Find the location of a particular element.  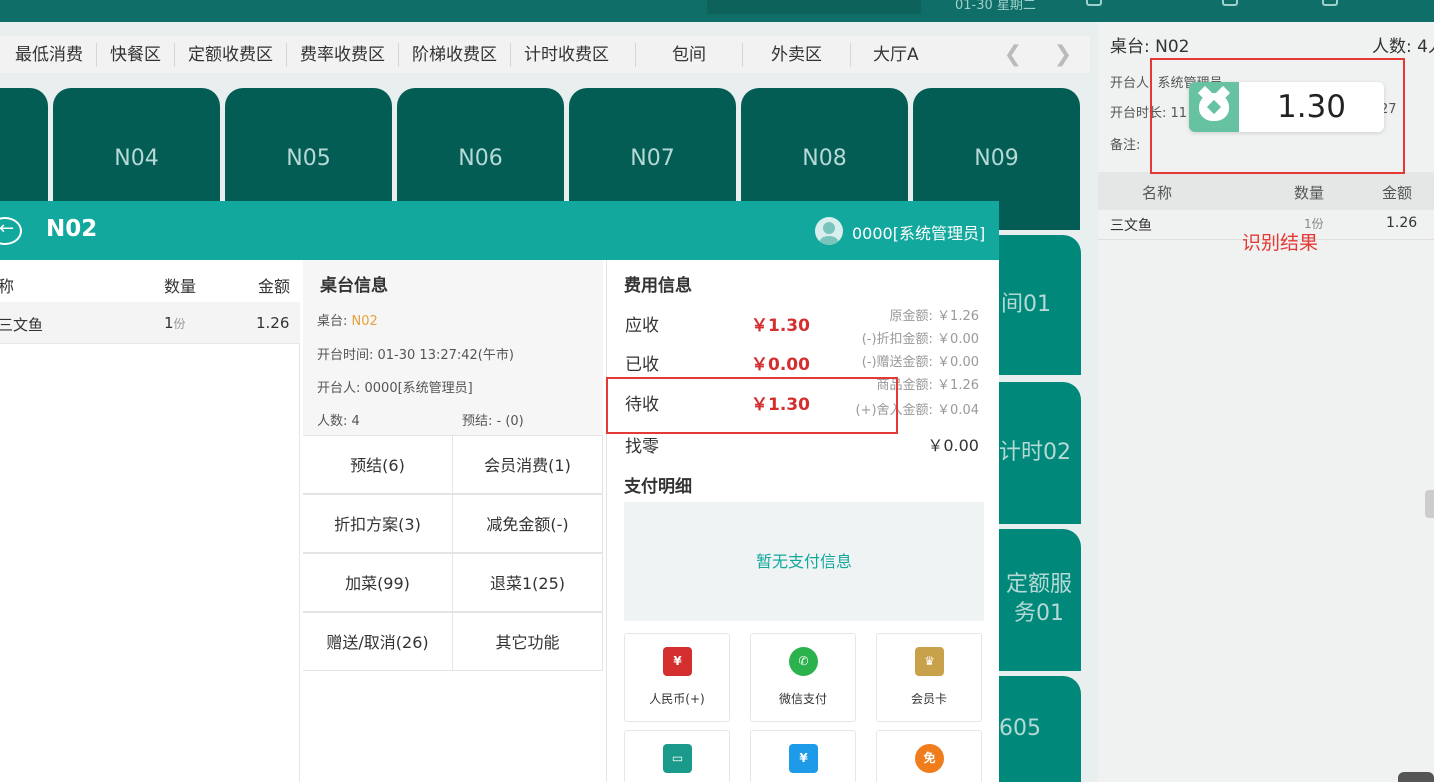

annotation-box-pending is located at coordinates (752, 405).